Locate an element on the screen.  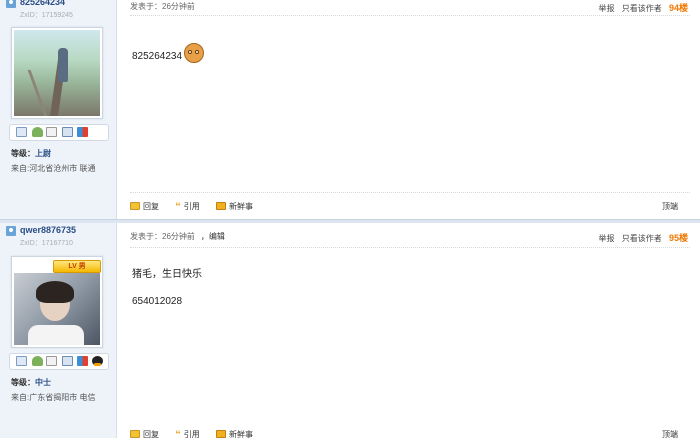
user-location: 来自:广东省揭阳市 电信 is located at coordinates (53, 397).